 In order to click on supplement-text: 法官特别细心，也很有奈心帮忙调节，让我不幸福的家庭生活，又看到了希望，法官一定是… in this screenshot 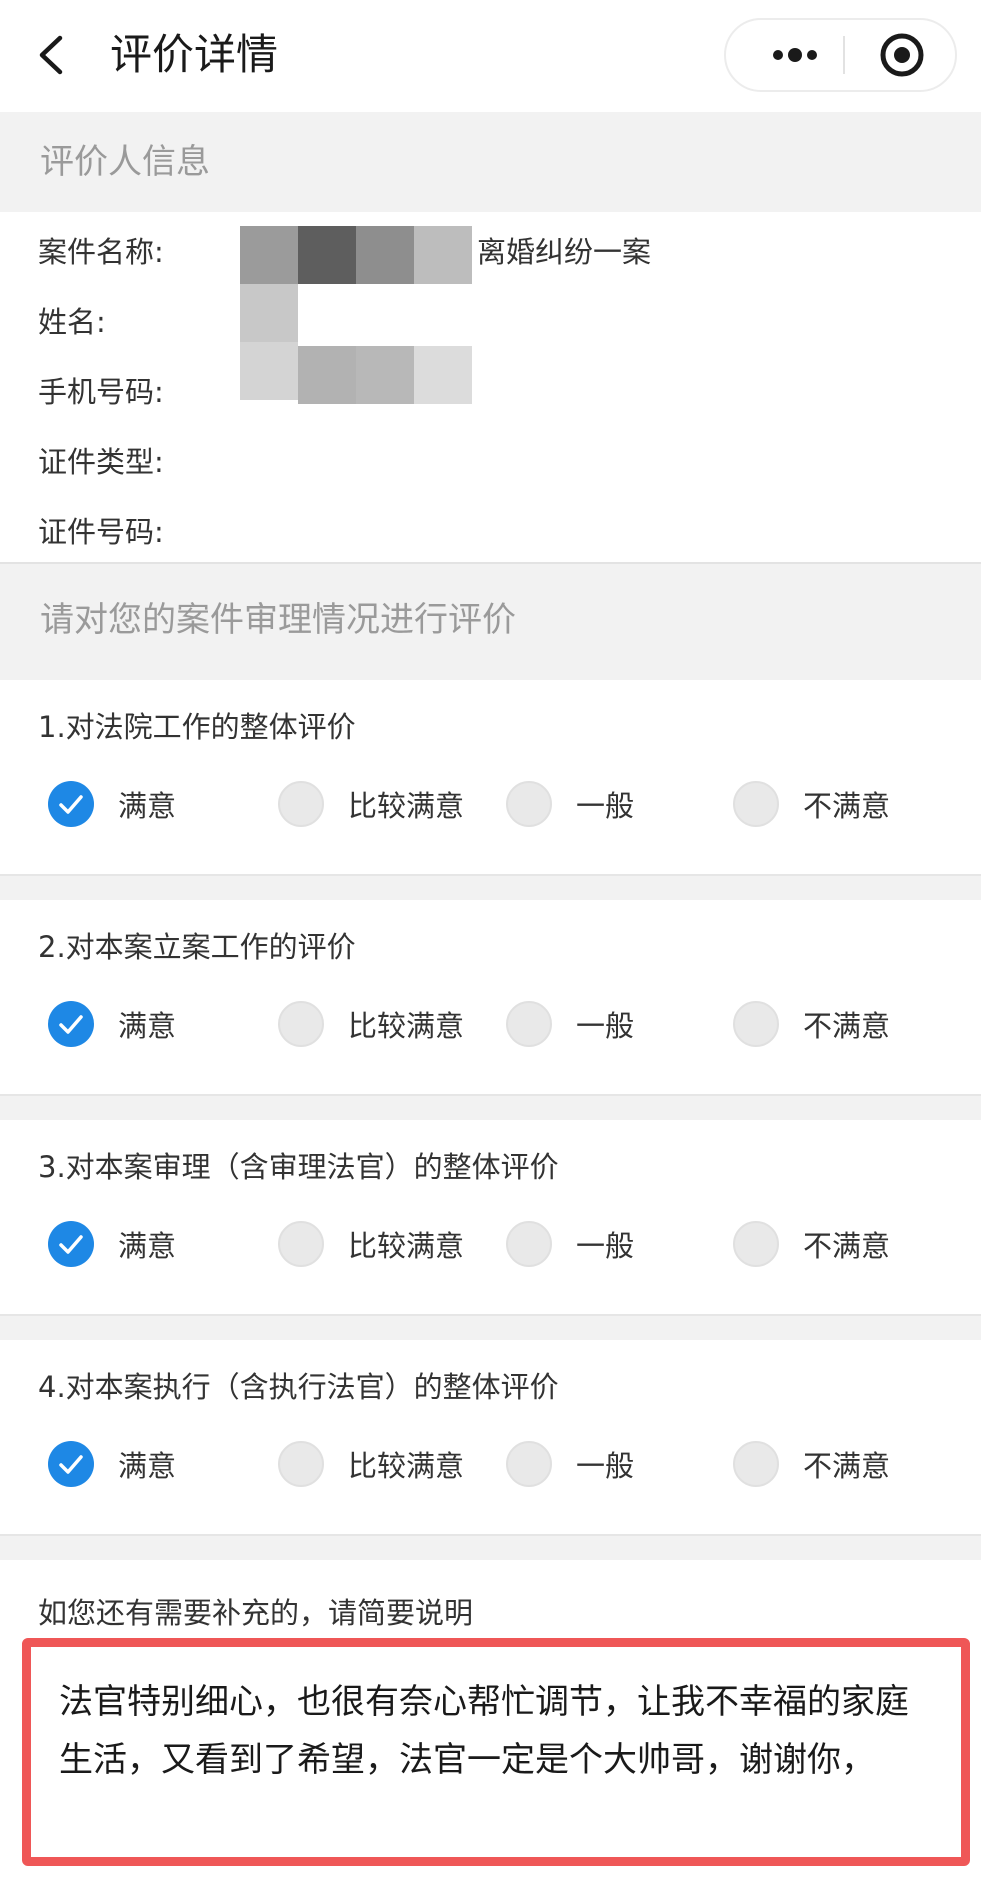, I will do `click(484, 1731)`.